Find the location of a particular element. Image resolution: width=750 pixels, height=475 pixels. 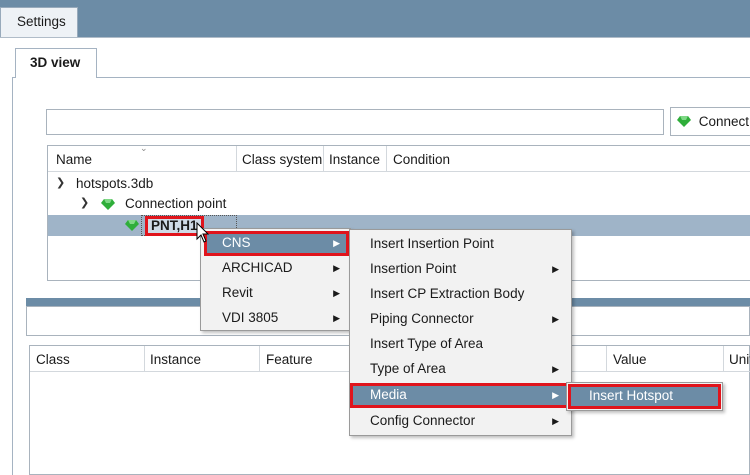

tree-col-instance: Instance is located at coordinates (354, 159).